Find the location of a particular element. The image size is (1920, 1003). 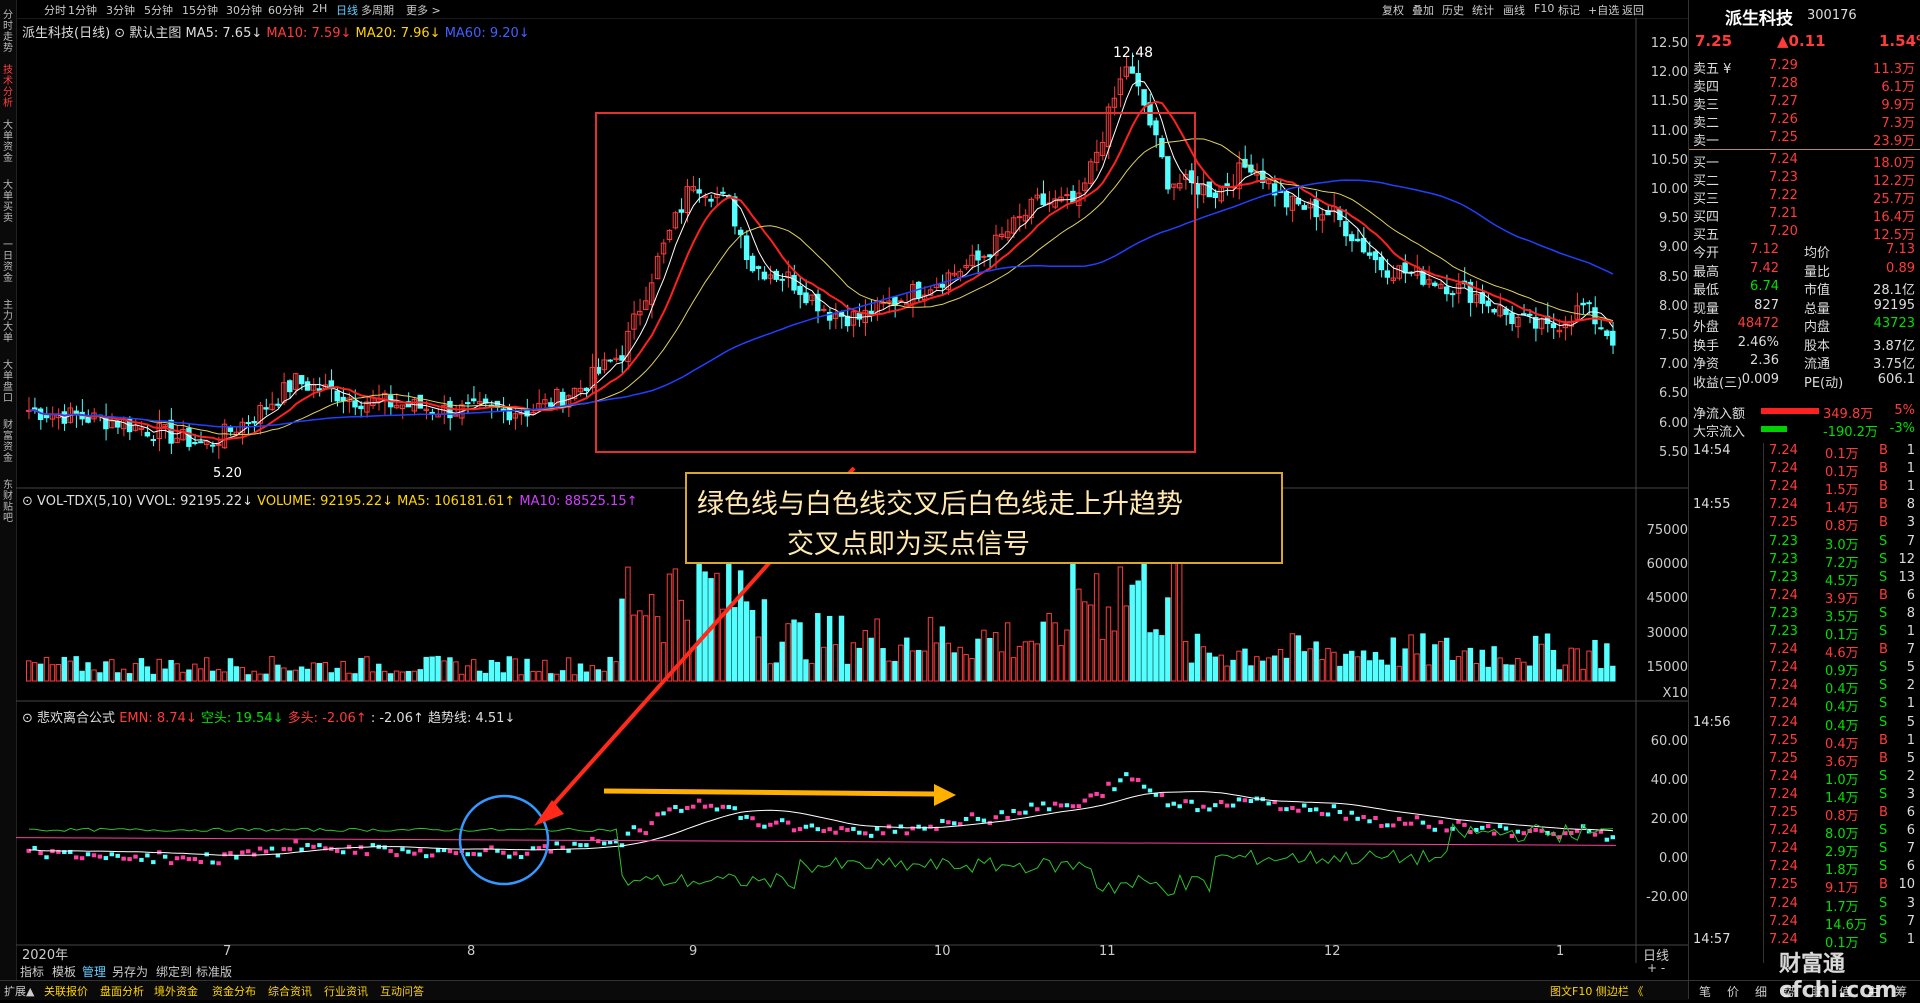

tool-2: 历史 is located at coordinates (1453, 10).